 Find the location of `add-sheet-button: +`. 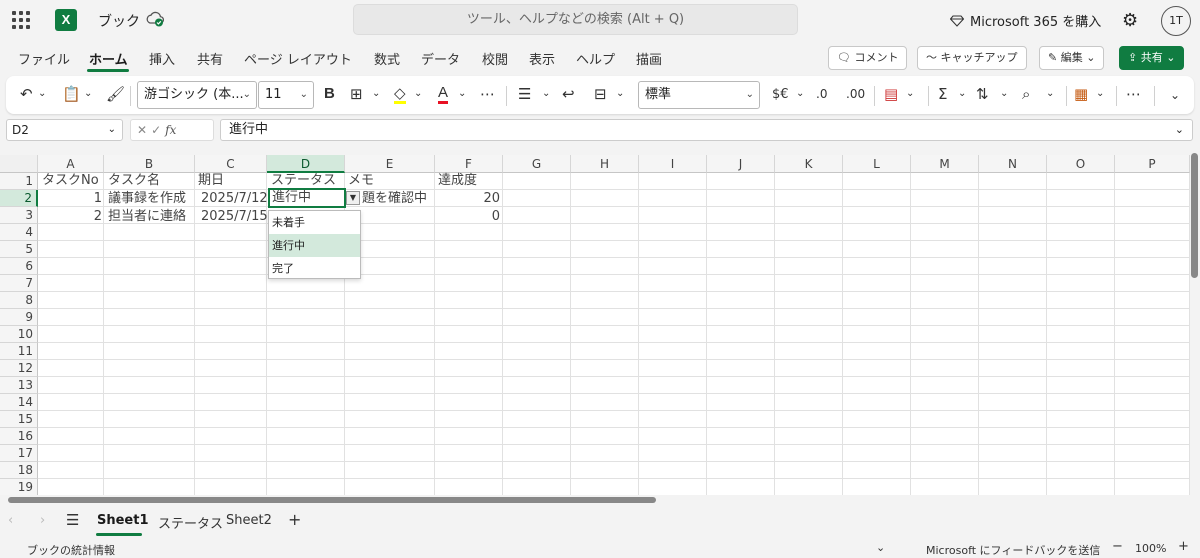

add-sheet-button: + is located at coordinates (294, 519).